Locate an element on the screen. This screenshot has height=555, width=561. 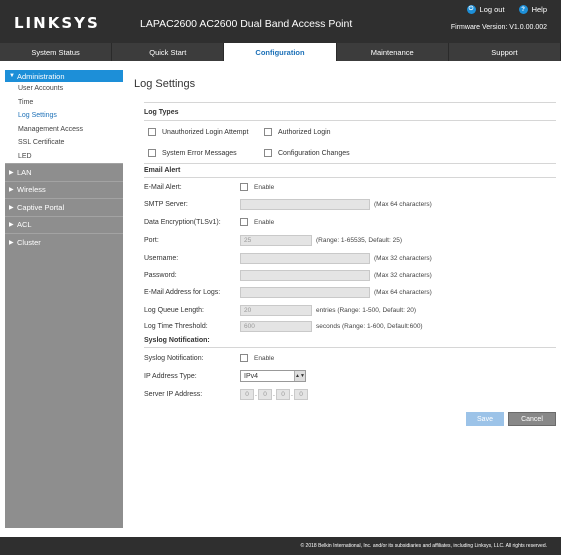
unauthorized-login-label: Unauthorized Login Attempt is located at coordinates (205, 132).